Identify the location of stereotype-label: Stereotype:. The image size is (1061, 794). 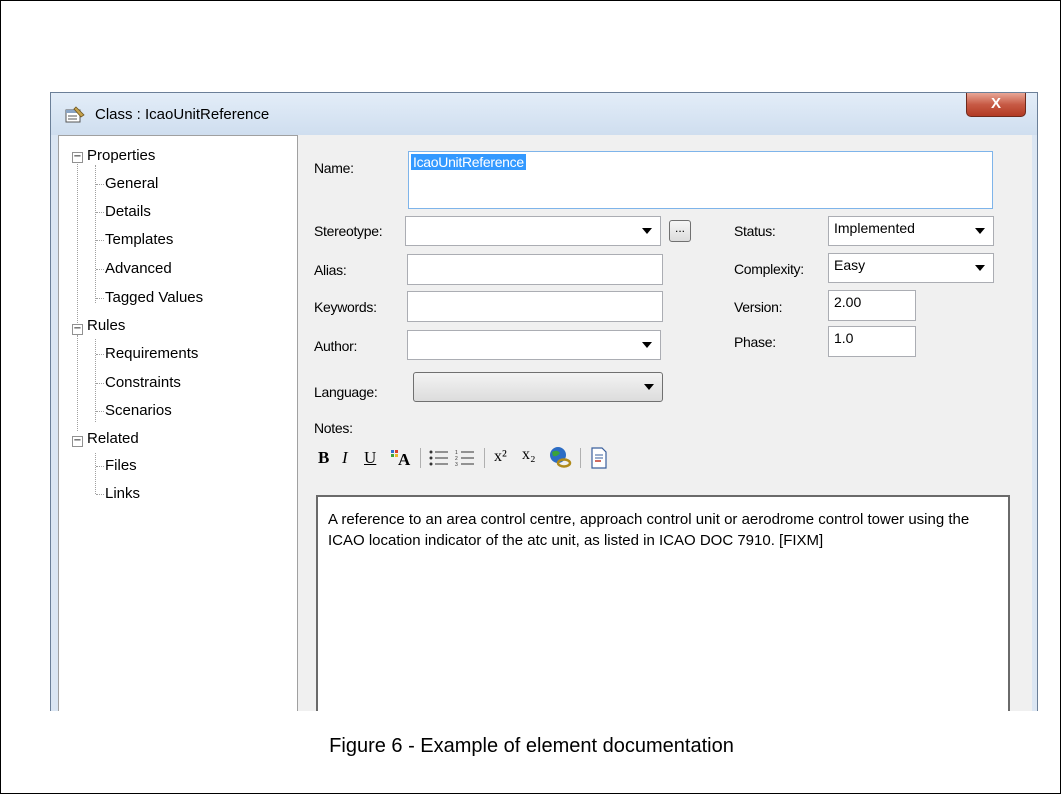
(348, 231).